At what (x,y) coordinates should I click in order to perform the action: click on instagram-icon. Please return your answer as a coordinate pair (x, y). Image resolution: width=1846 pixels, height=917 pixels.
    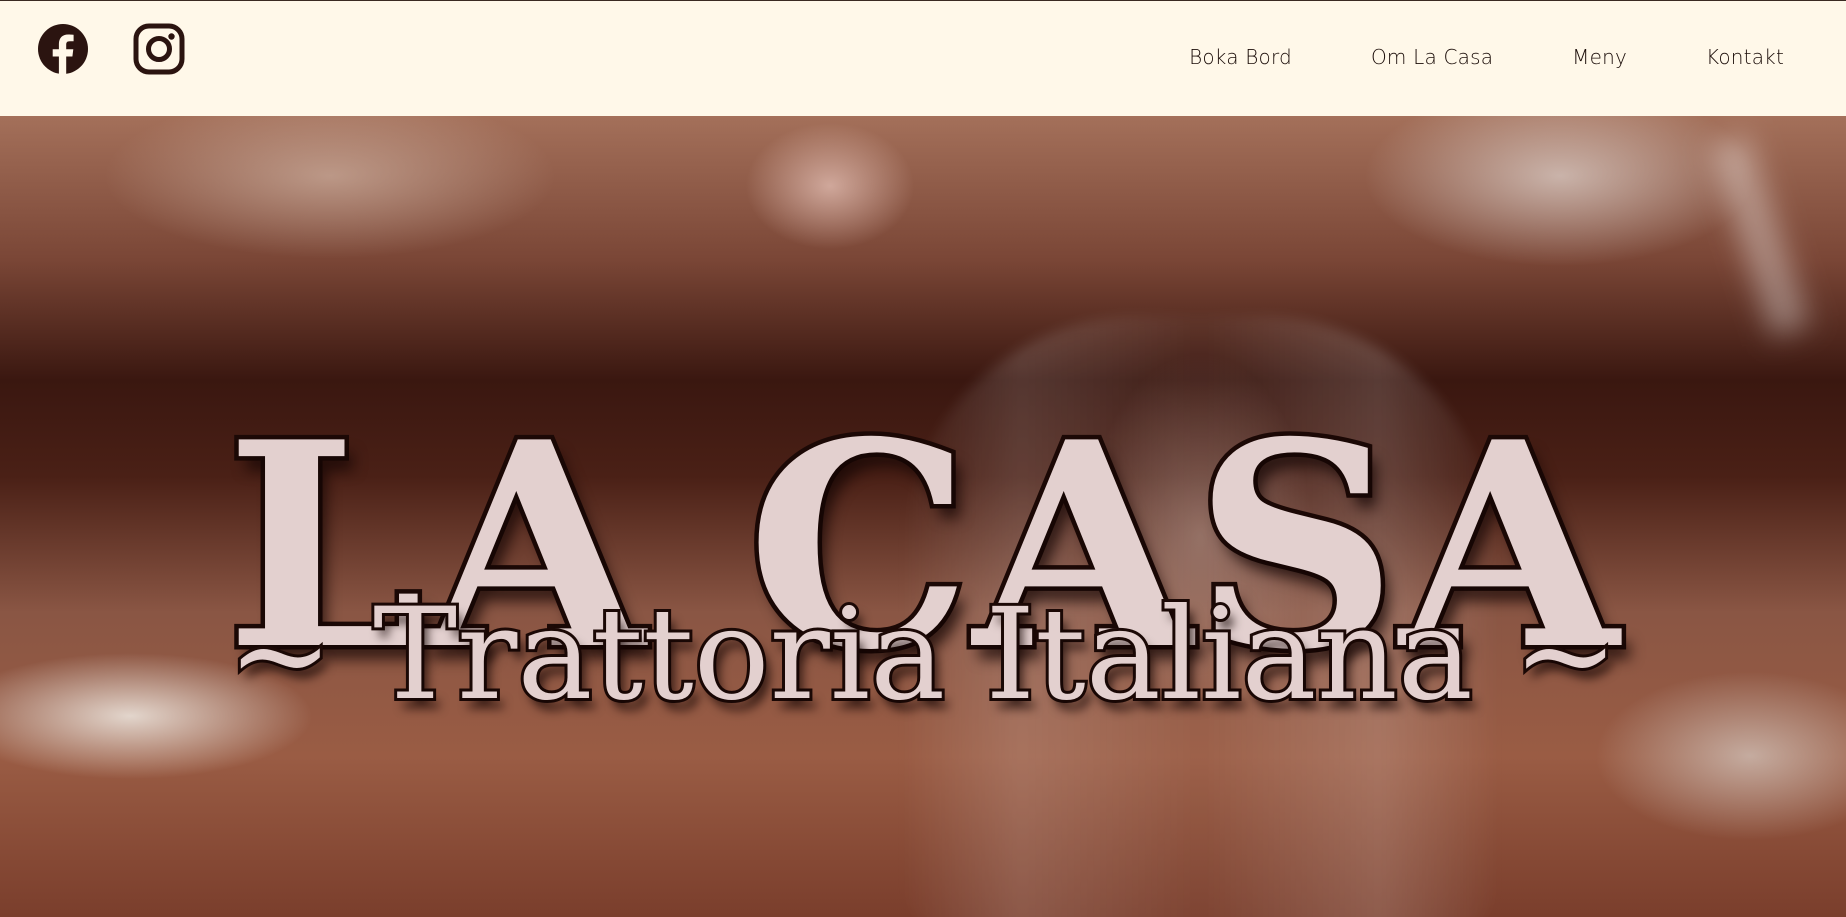
    Looking at the image, I should click on (159, 49).